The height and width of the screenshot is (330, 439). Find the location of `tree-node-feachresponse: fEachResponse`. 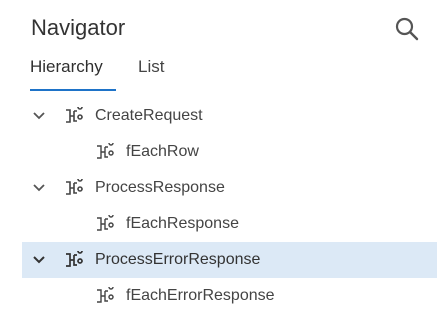

tree-node-feachresponse: fEachResponse is located at coordinates (229, 224).